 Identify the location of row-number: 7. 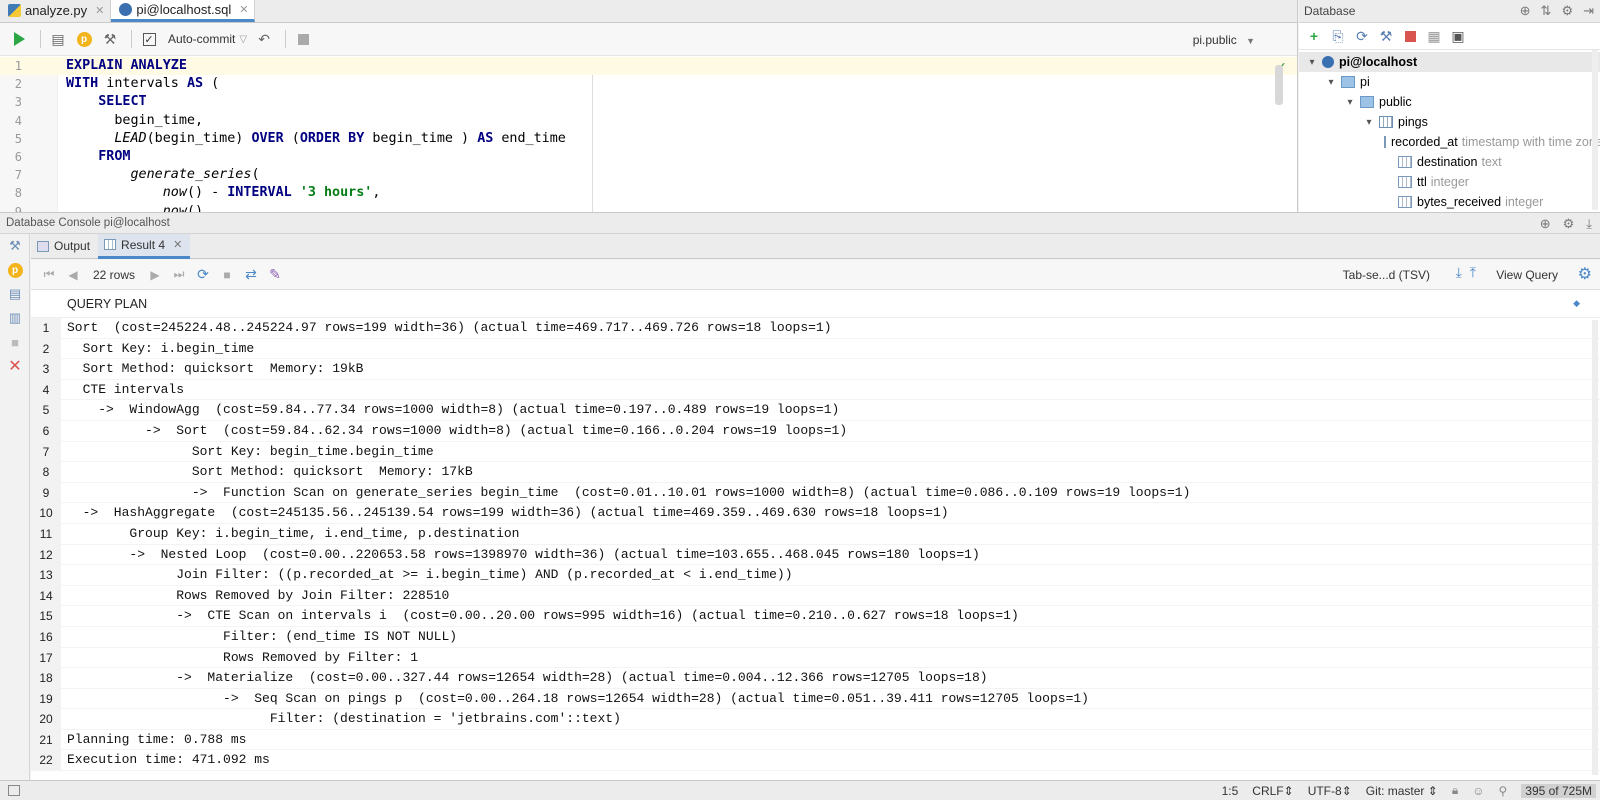
(46, 451).